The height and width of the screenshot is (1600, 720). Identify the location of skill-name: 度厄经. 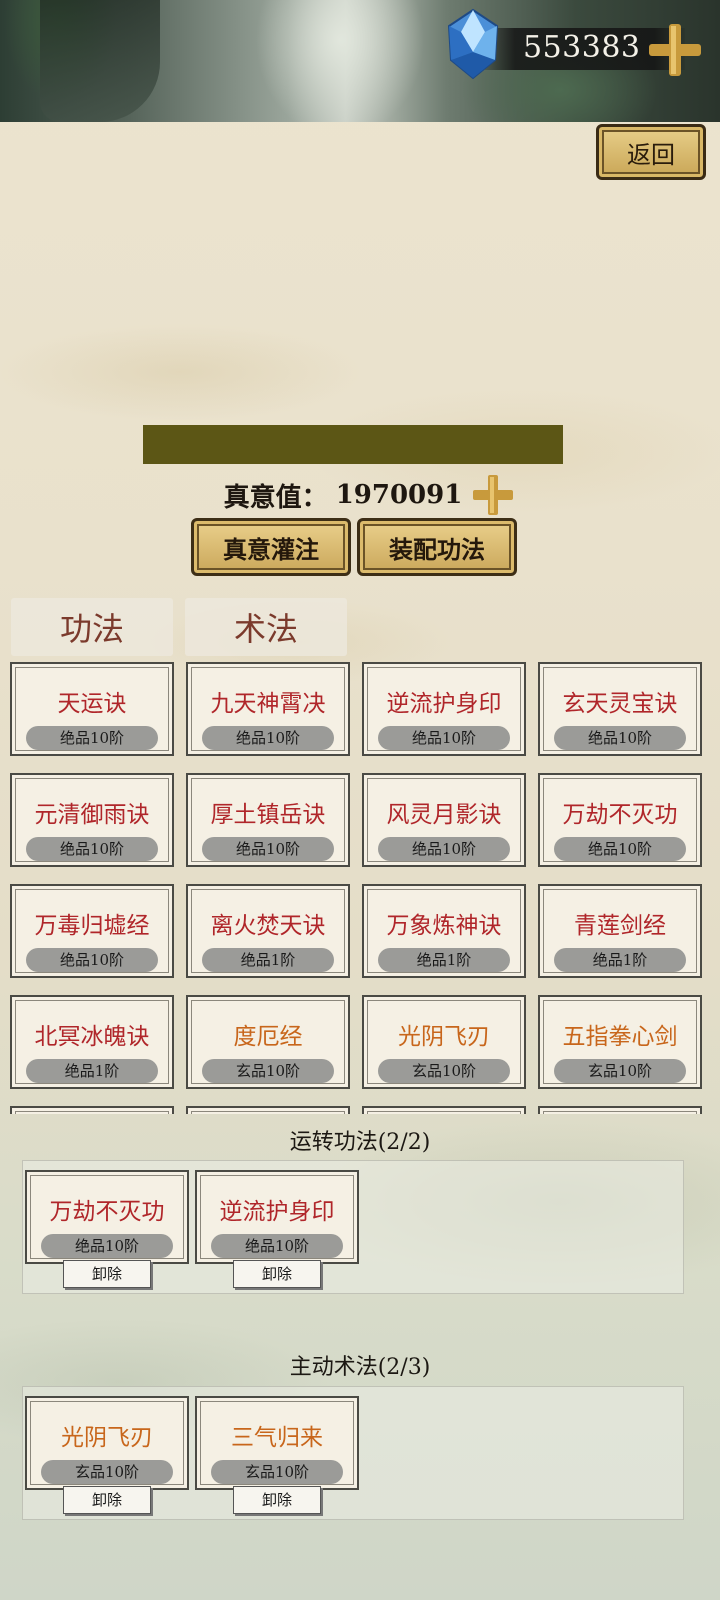
(268, 1037).